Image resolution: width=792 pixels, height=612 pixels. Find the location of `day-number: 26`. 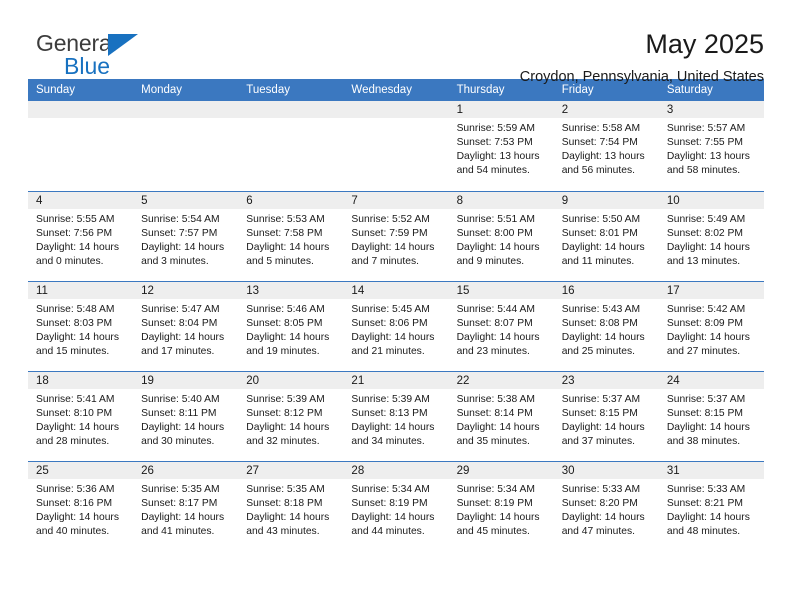

day-number: 26 is located at coordinates (186, 470).